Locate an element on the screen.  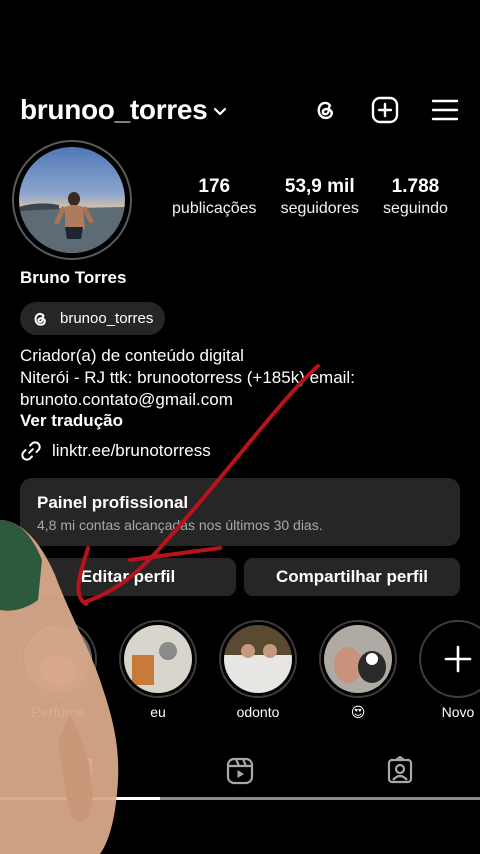
stat-value: 176 is located at coordinates (214, 186).